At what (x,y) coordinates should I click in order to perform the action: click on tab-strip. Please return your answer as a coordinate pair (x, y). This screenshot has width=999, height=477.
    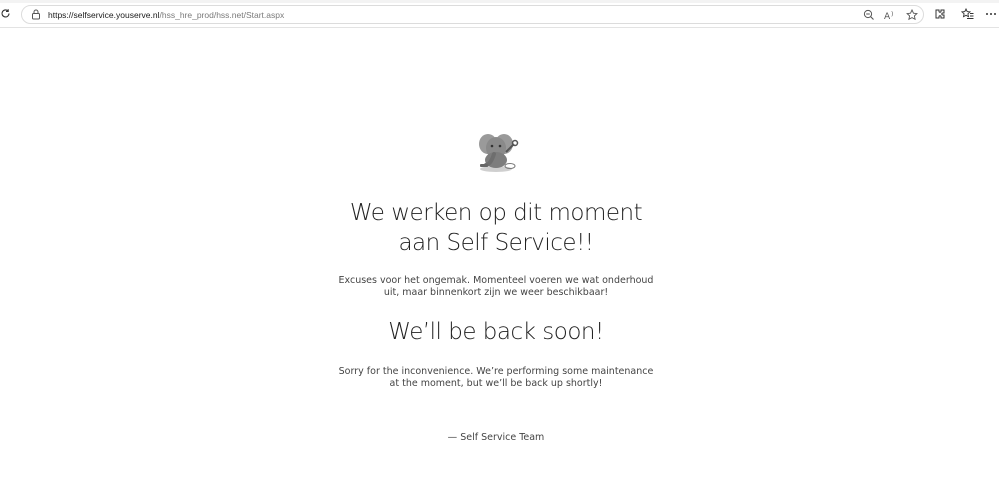
    Looking at the image, I should click on (499, 1).